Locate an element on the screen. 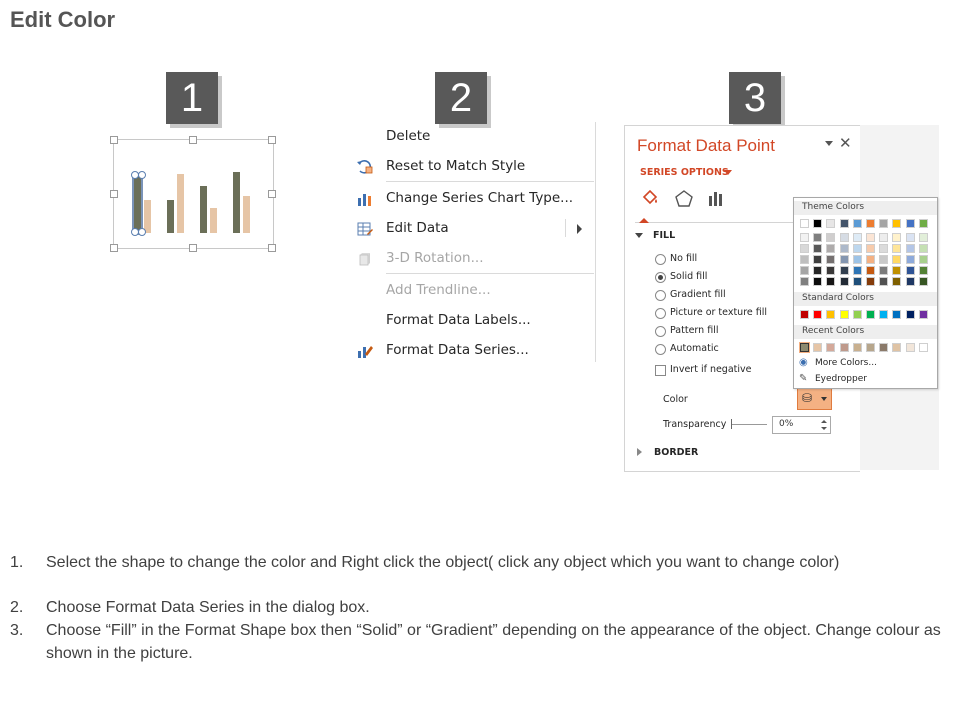  radio-button-selected is located at coordinates (660, 277).